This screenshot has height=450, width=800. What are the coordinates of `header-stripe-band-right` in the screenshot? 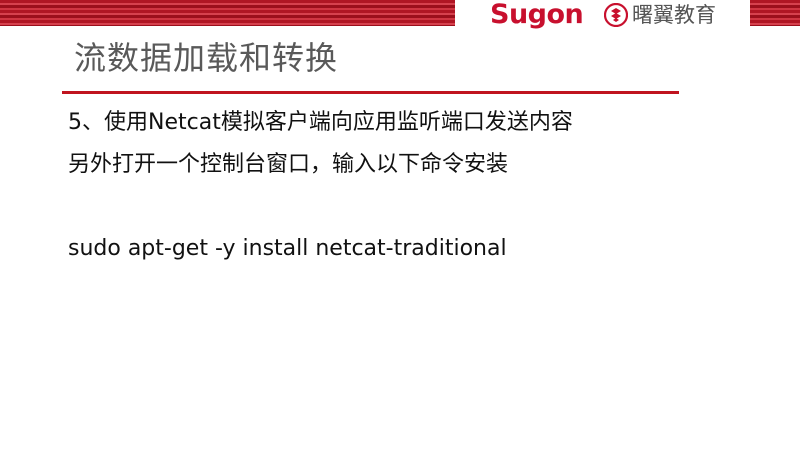 It's located at (775, 13).